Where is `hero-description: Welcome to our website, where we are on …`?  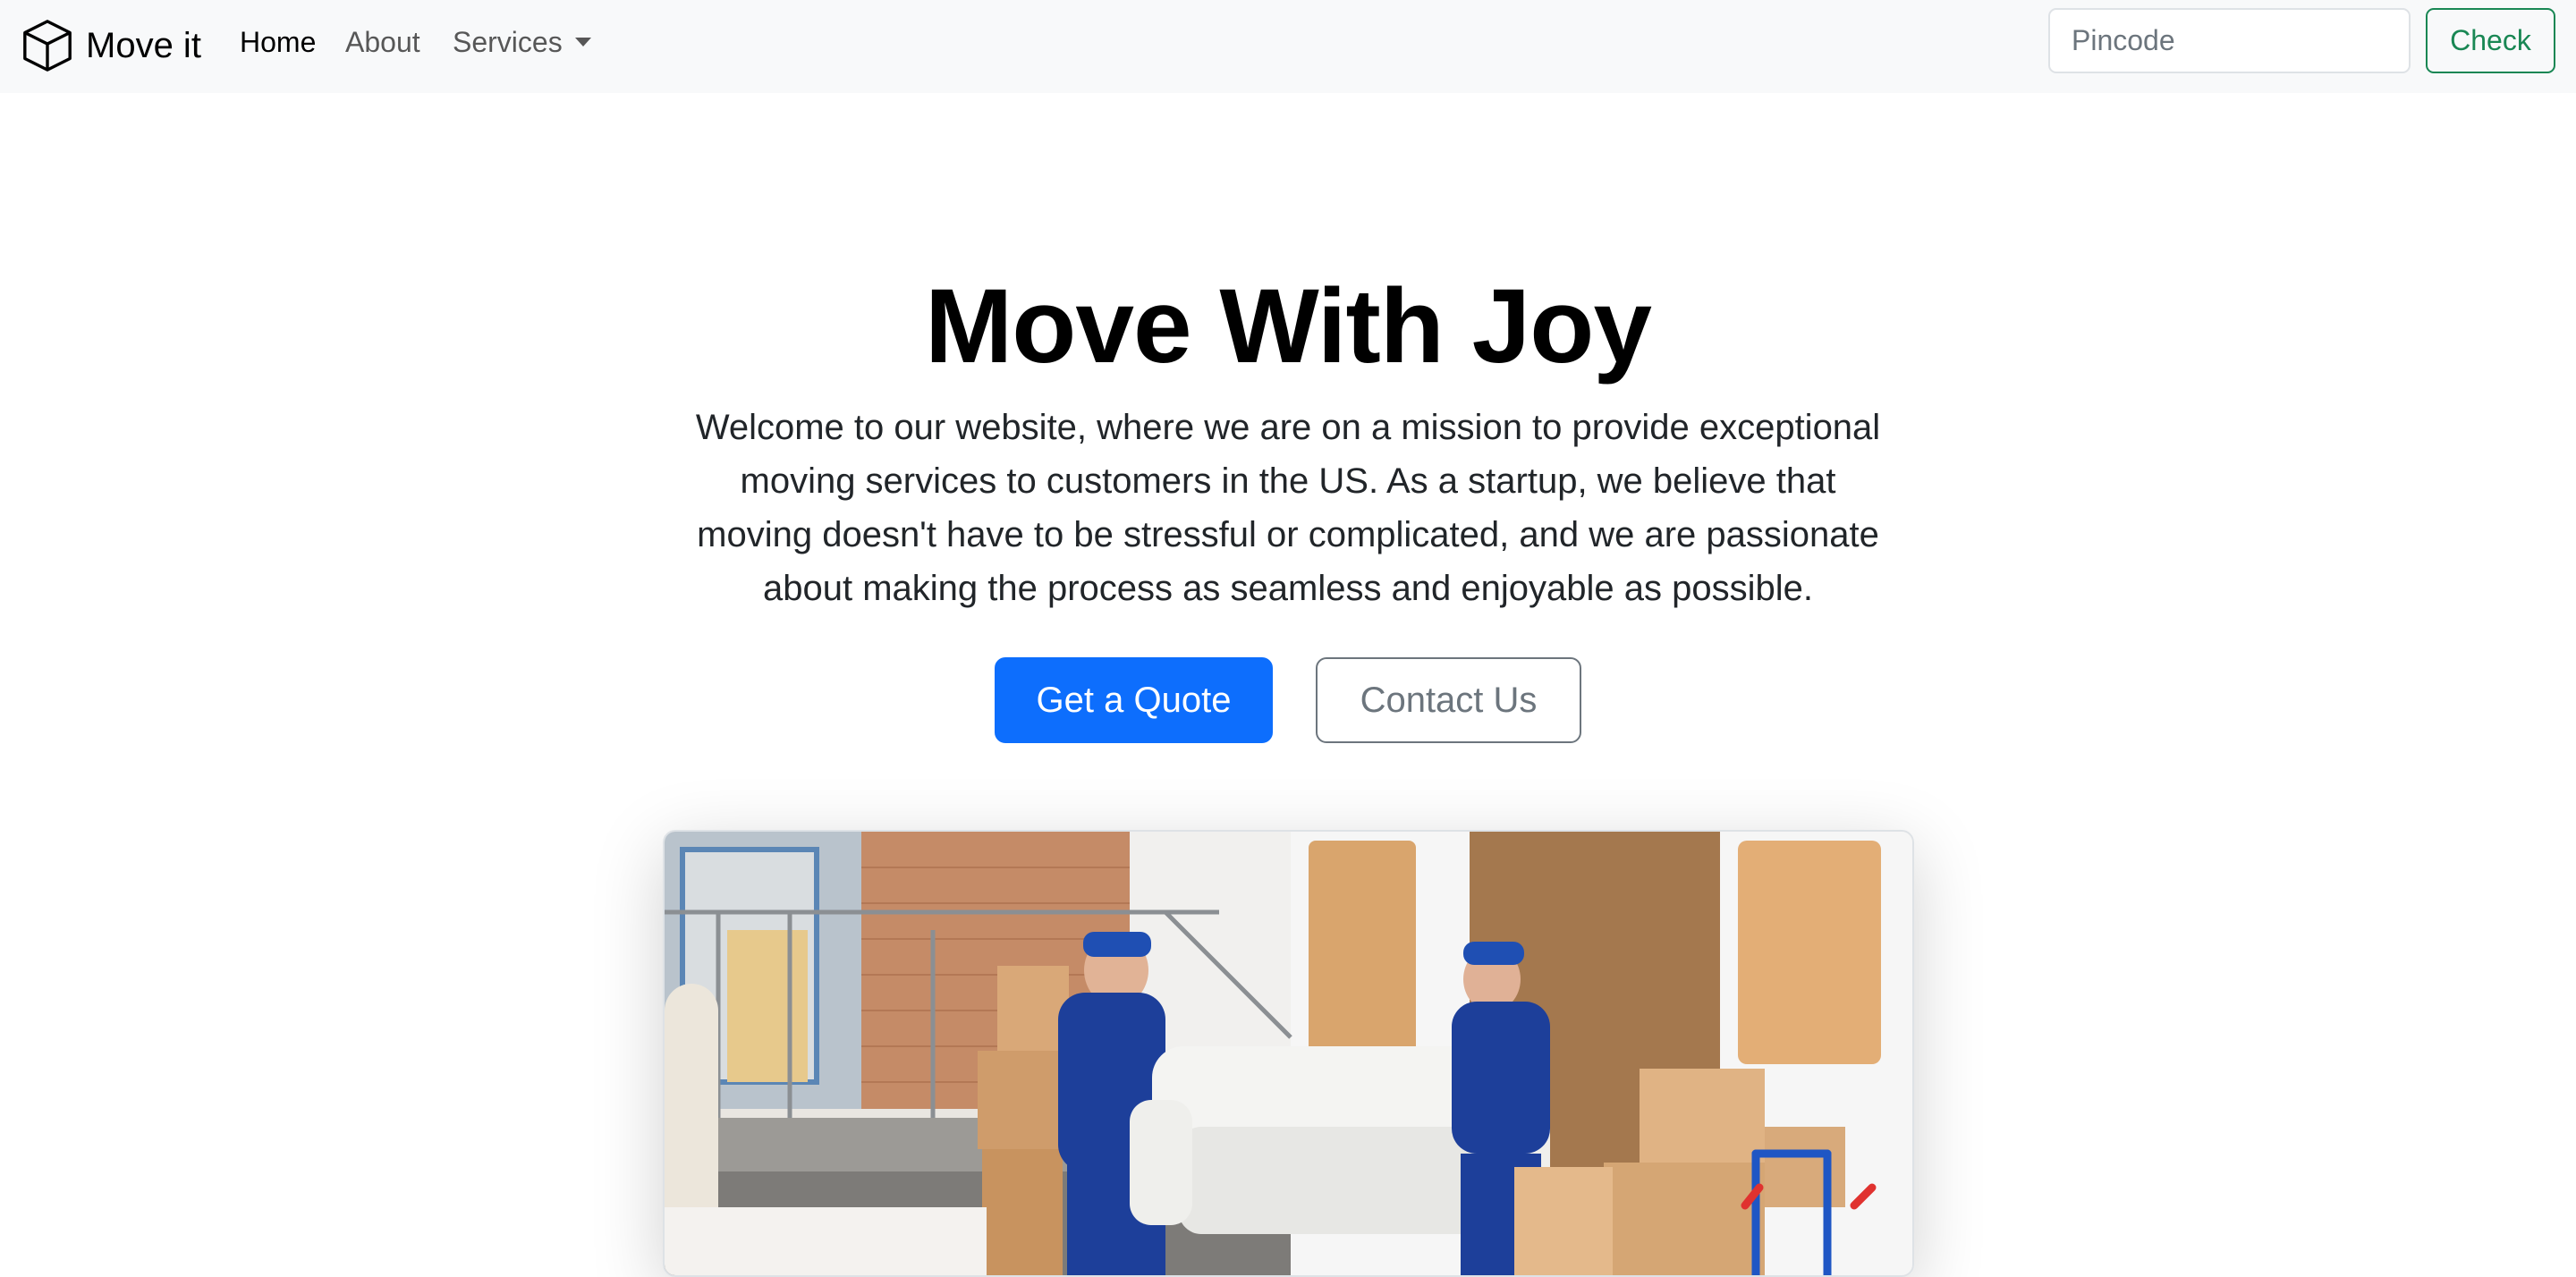
hero-description: Welcome to our website, where we are on … is located at coordinates (1288, 508).